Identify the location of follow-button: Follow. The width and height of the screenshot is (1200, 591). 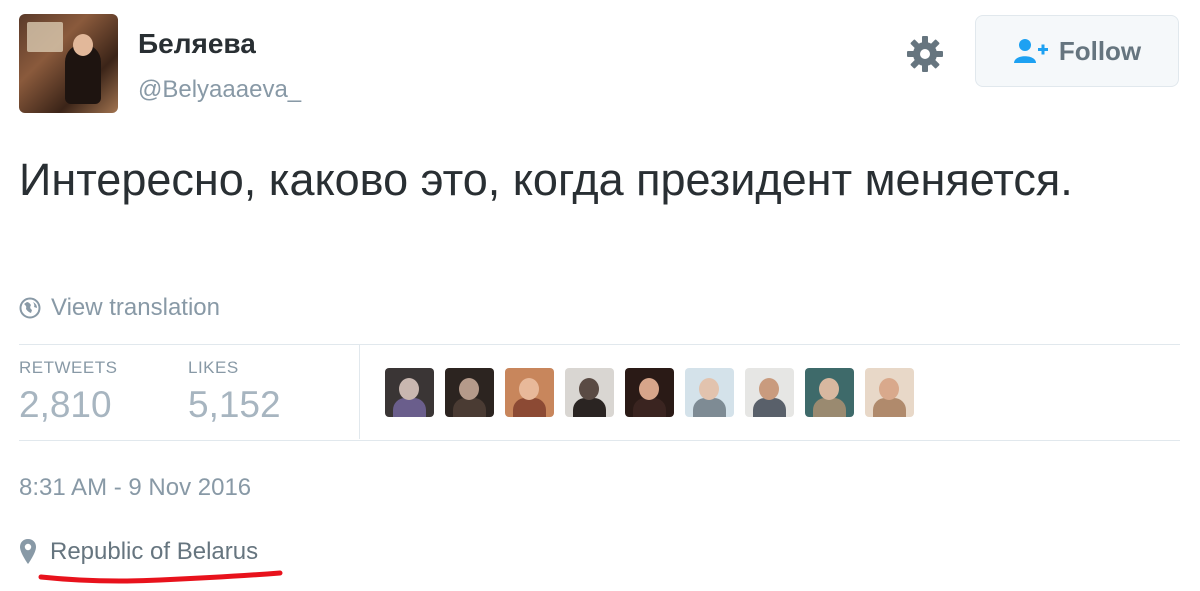
(1077, 51).